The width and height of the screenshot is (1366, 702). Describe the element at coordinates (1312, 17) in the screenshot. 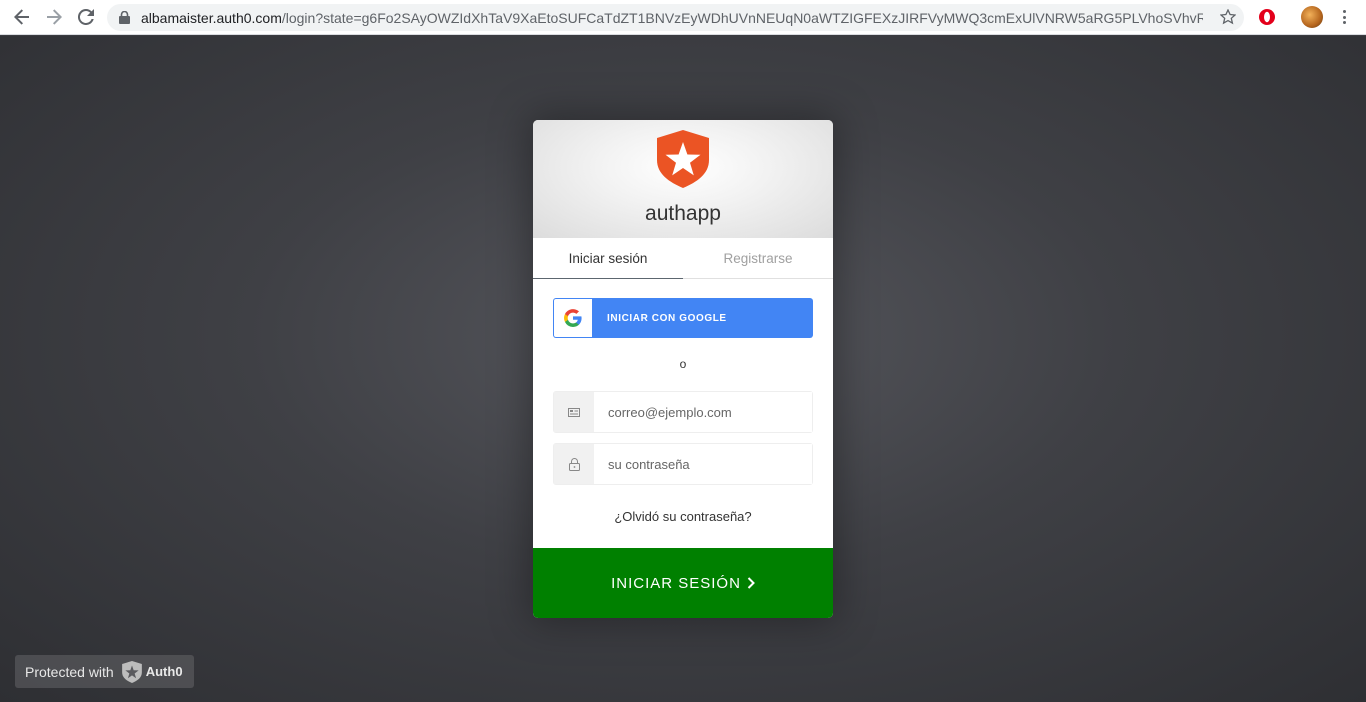

I see `profile-avatar` at that location.